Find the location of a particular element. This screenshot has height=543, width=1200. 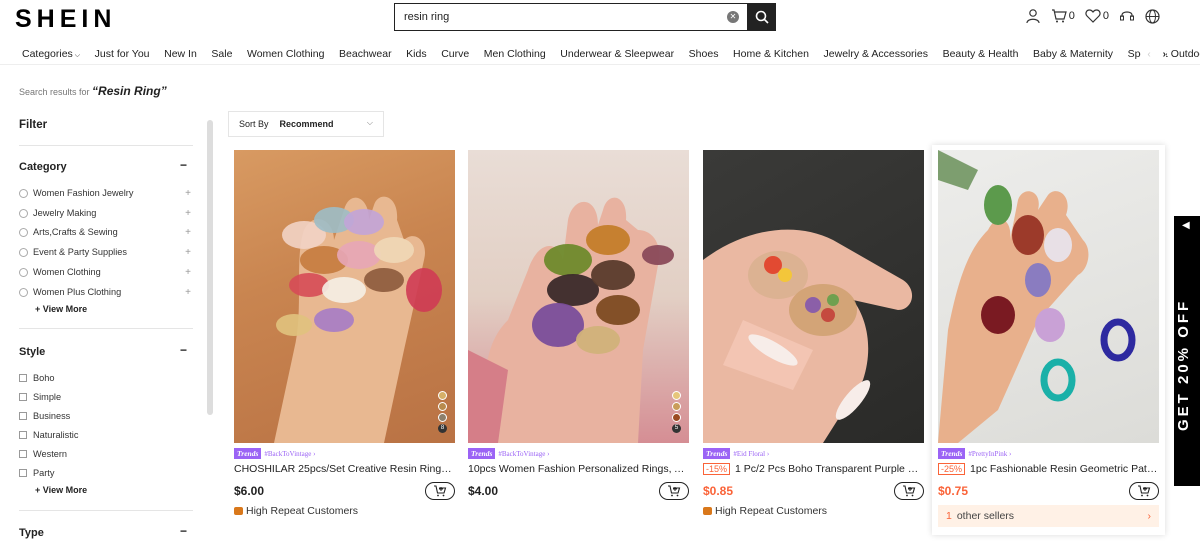

trend-tag: #Eid Floral › is located at coordinates (751, 454).